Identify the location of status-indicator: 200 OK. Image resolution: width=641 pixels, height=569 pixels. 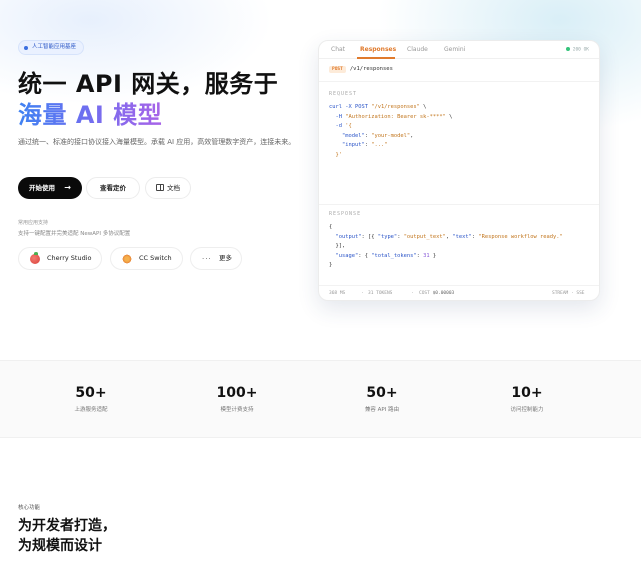
(577, 50).